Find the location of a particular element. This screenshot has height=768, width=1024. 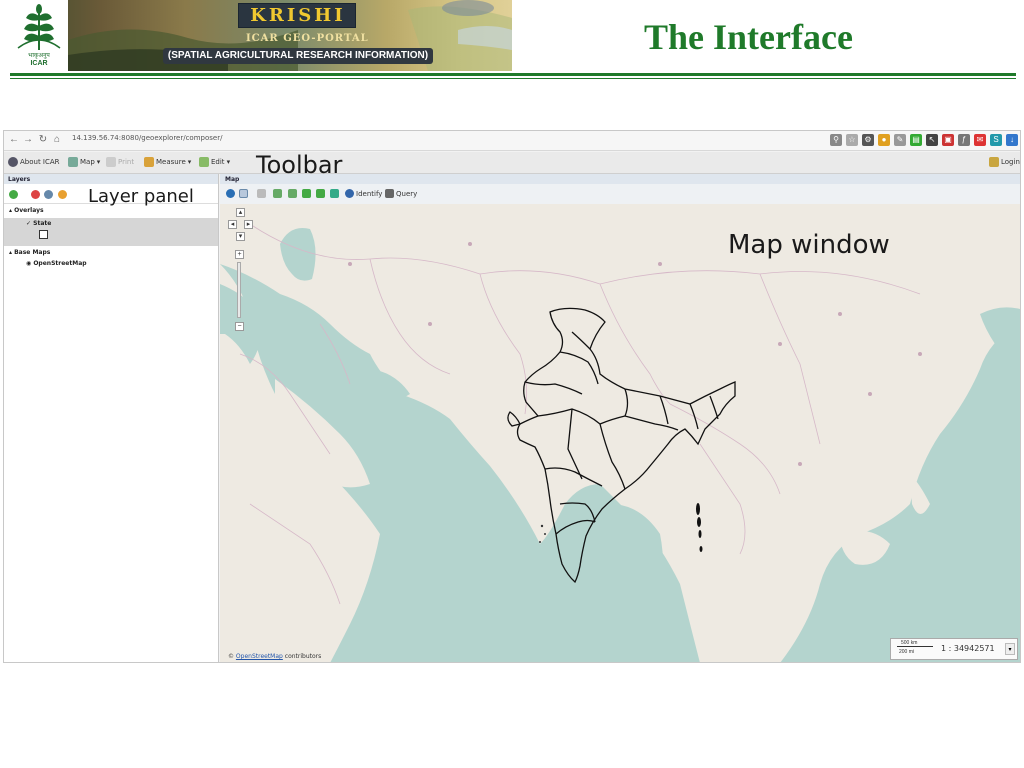

map-icon is located at coordinates (73, 162).